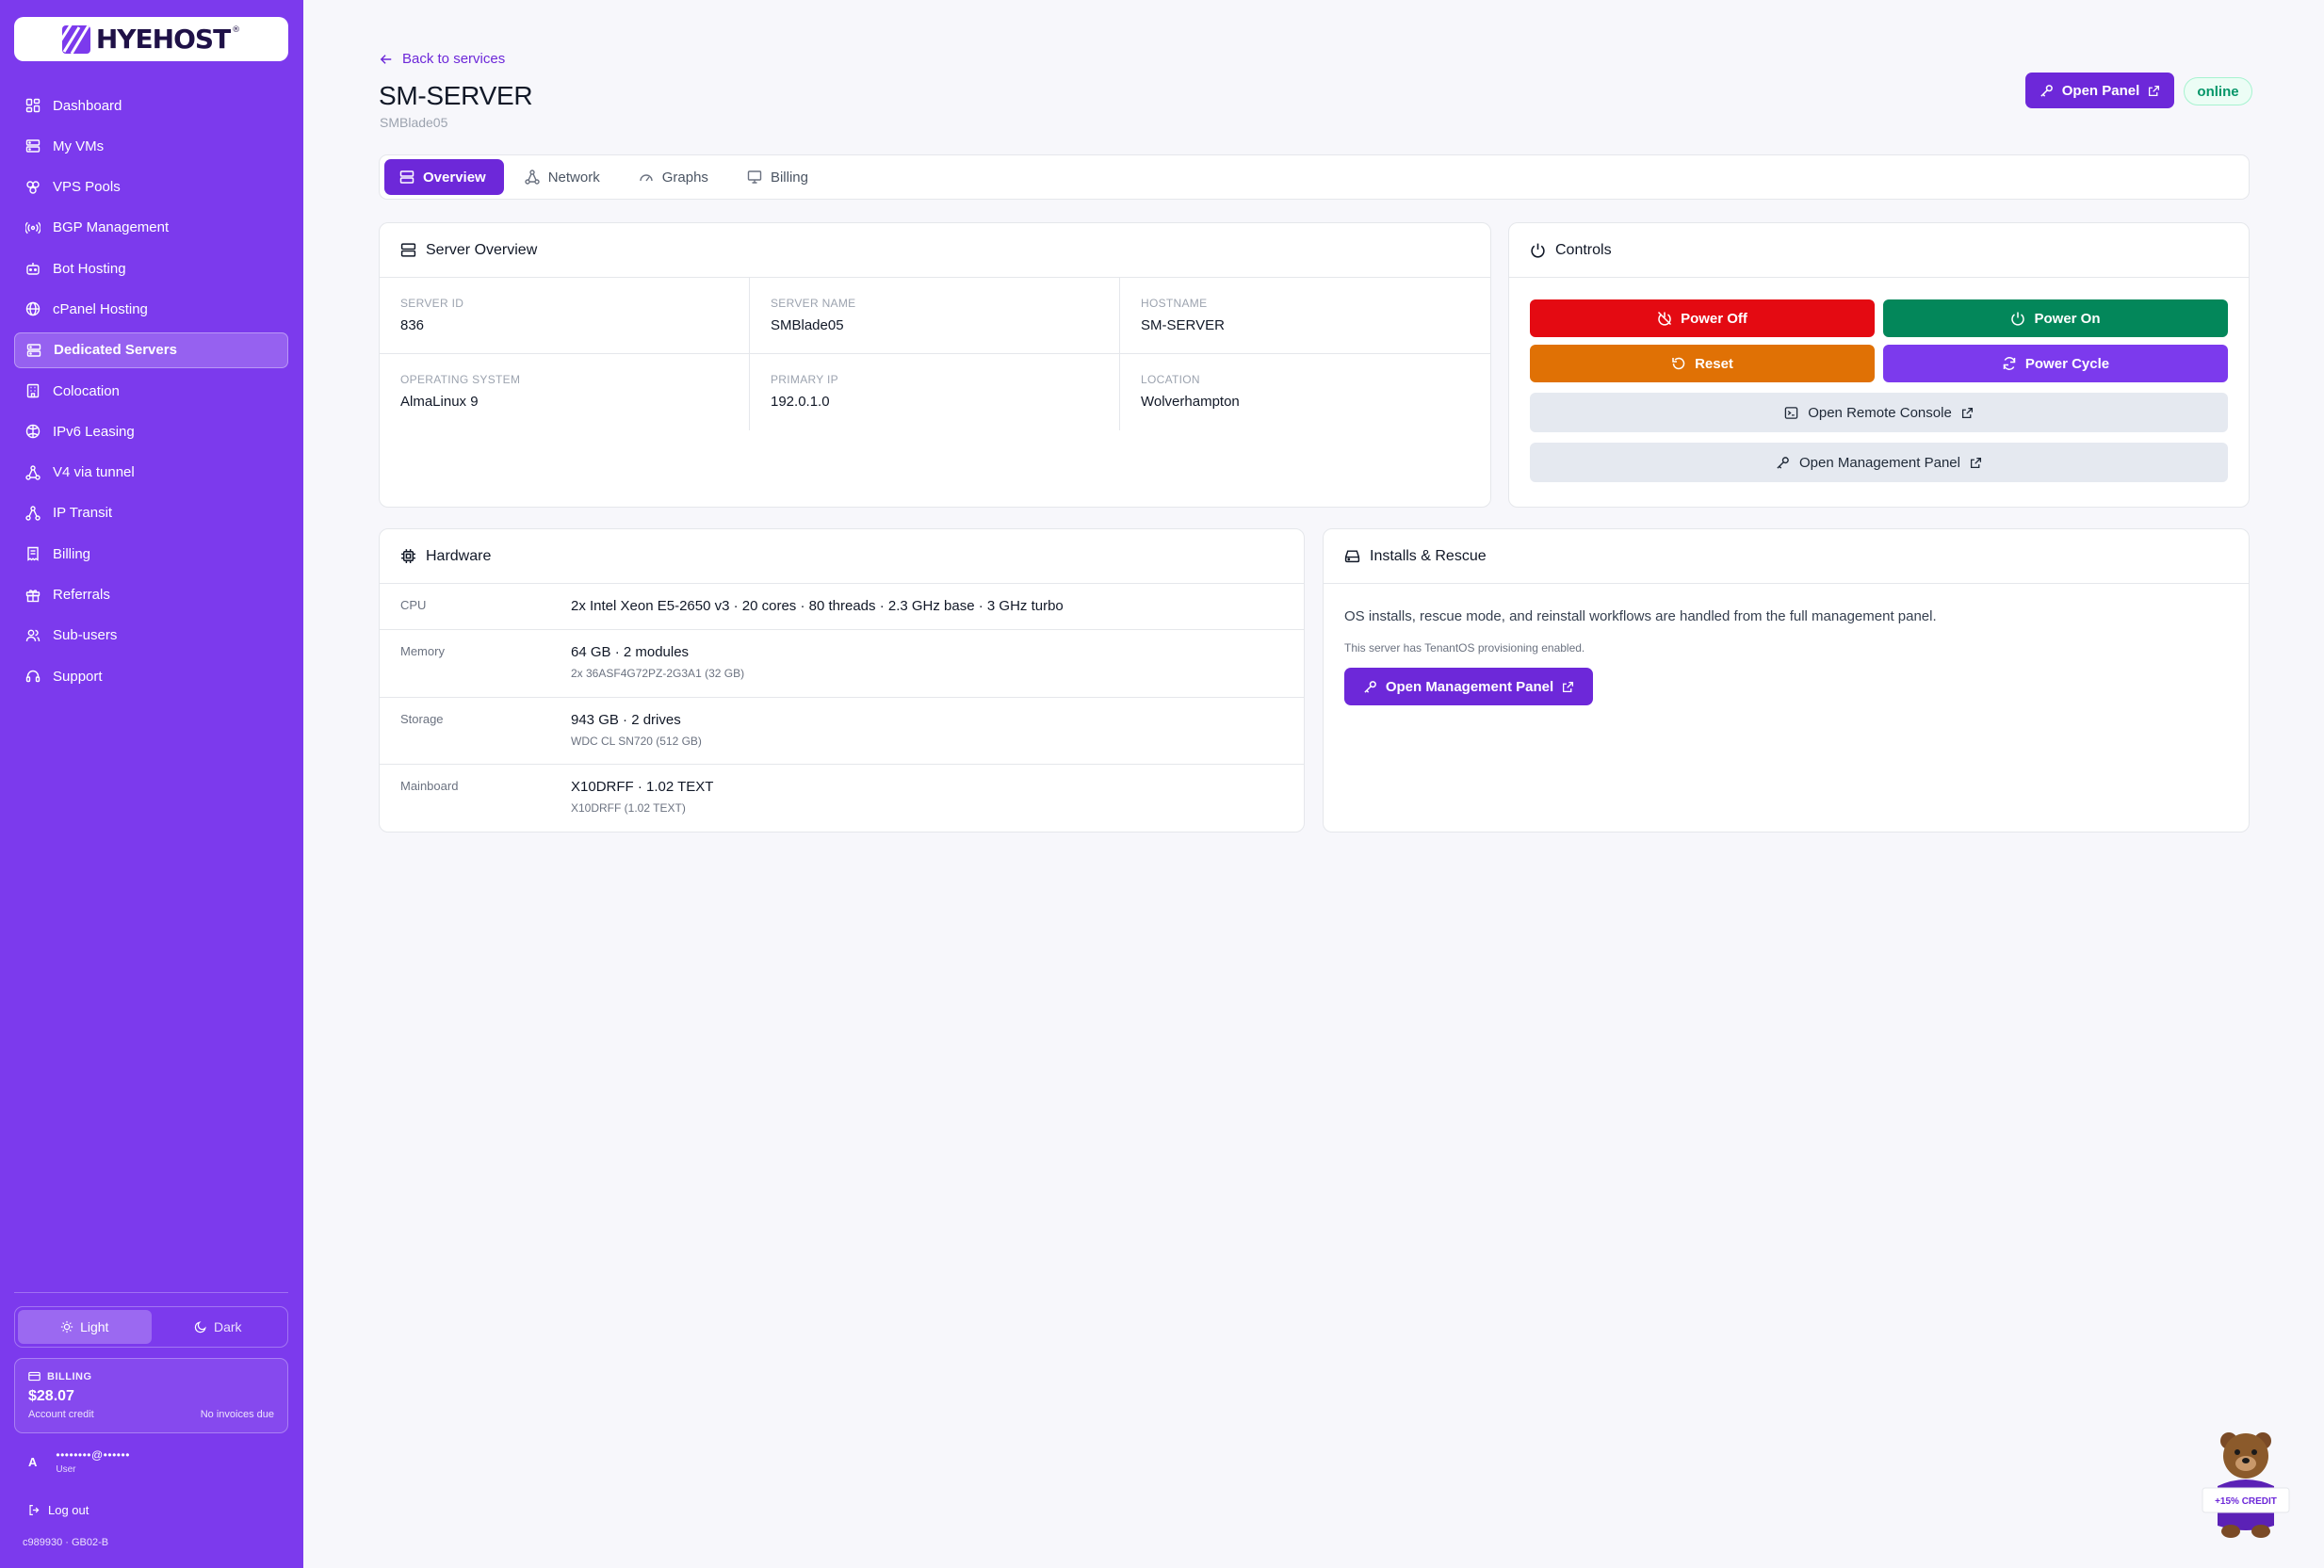 This screenshot has height=1568, width=2324. What do you see at coordinates (33, 1461) in the screenshot?
I see `avatar: A` at bounding box center [33, 1461].